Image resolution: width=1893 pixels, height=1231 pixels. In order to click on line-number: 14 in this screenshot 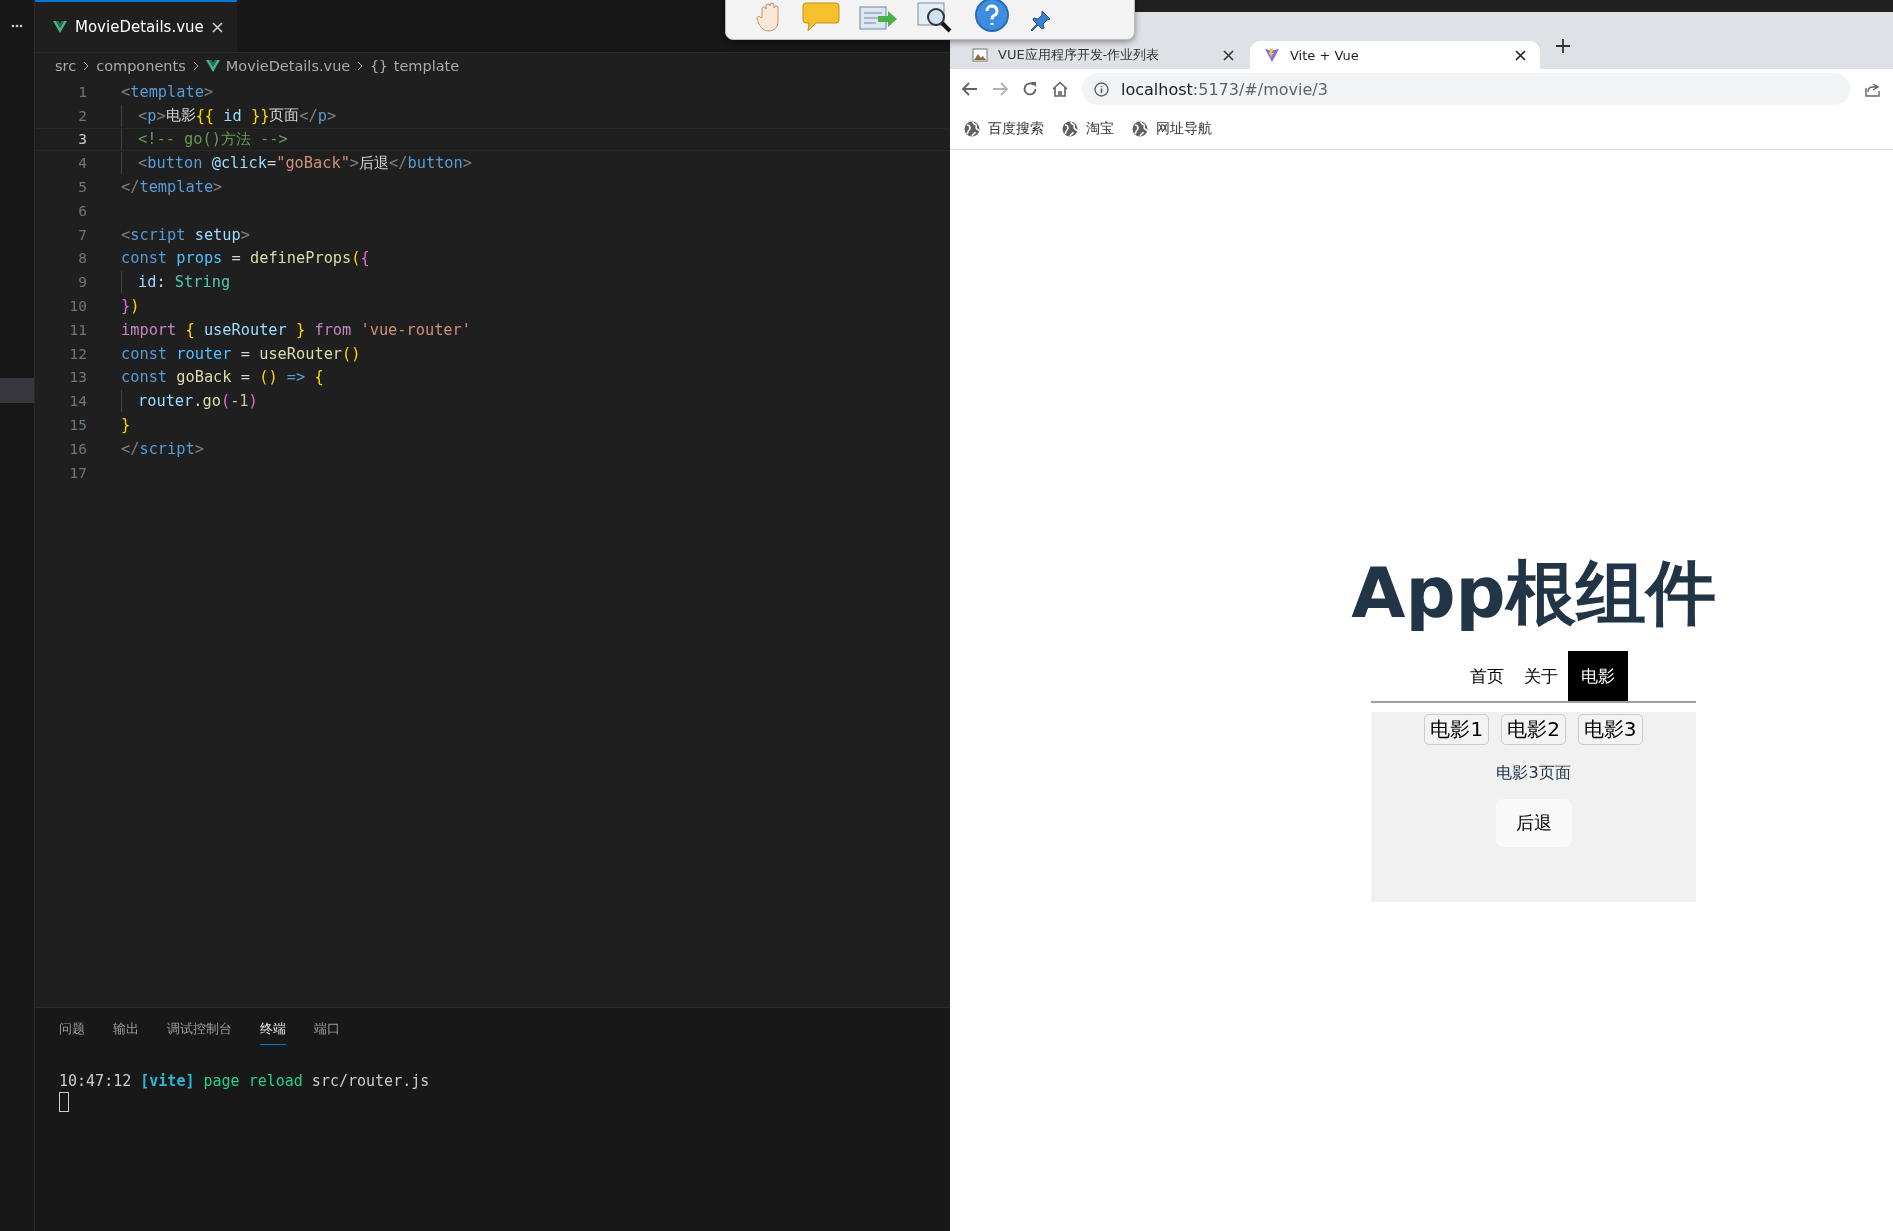, I will do `click(78, 401)`.